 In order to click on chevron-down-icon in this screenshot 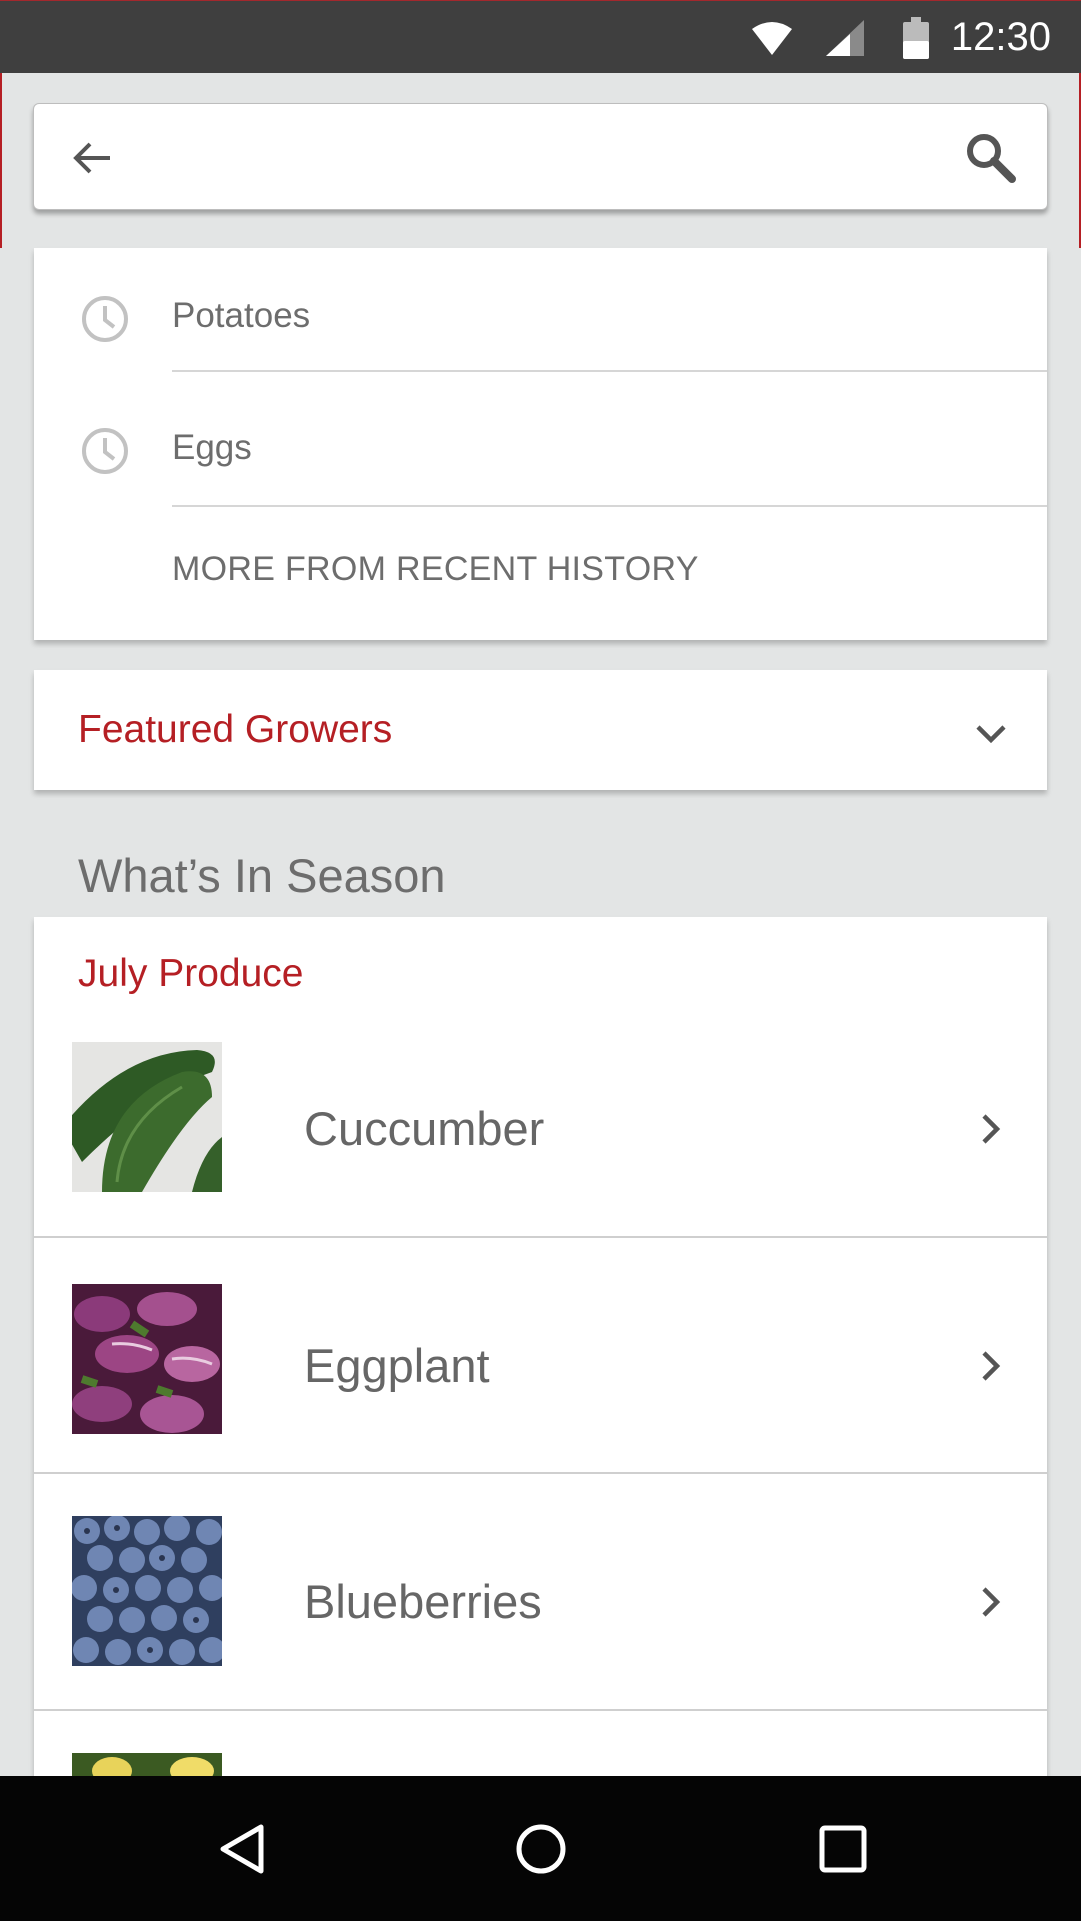, I will do `click(991, 734)`.